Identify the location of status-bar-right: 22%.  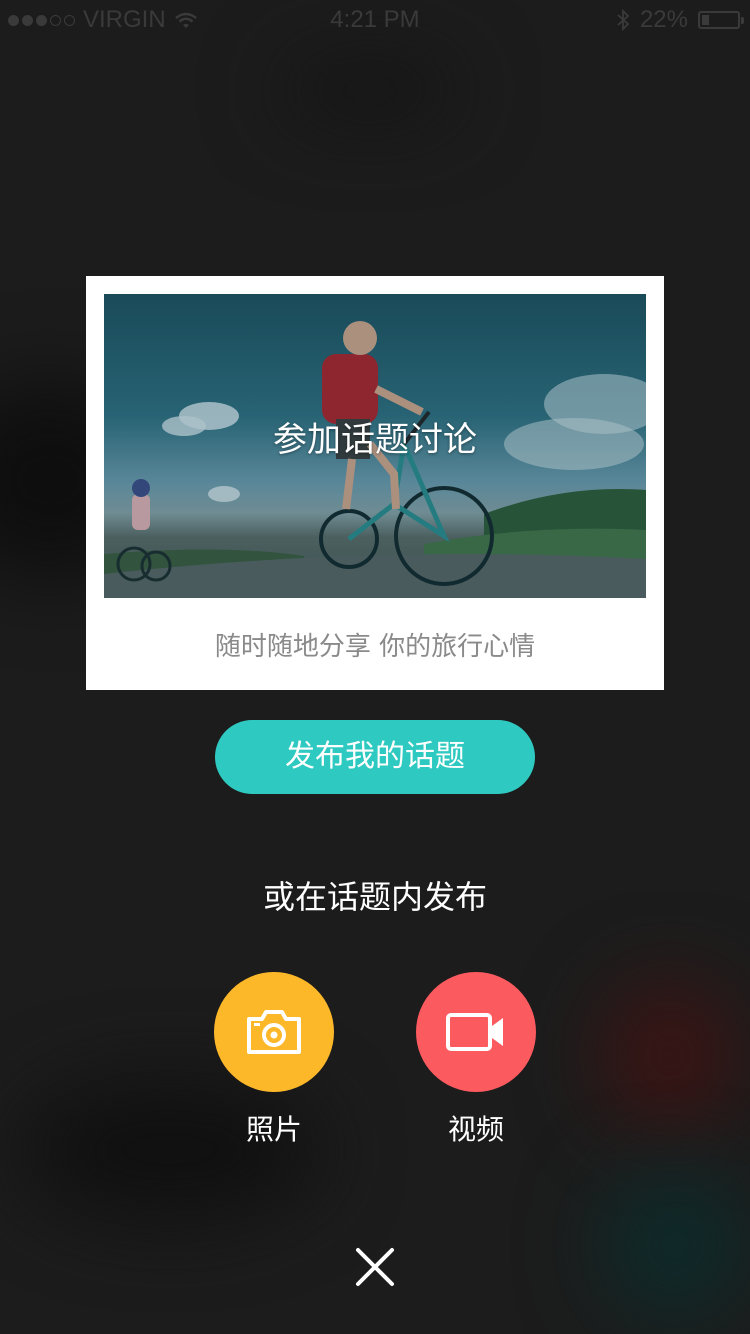
(680, 20).